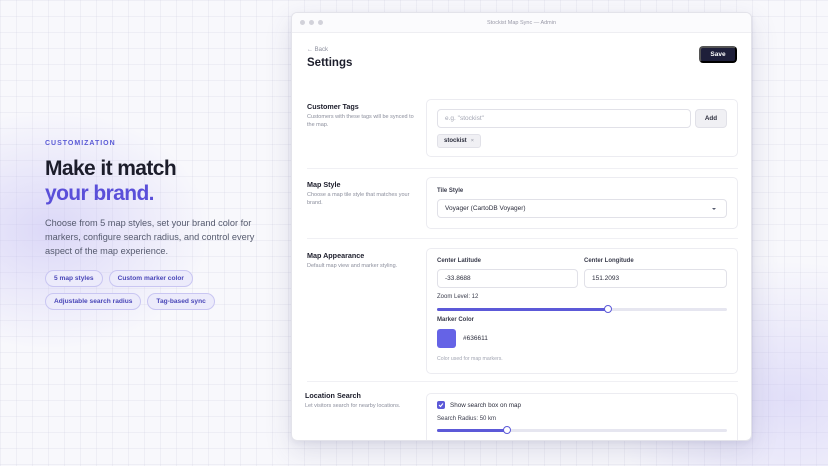 Image resolution: width=828 pixels, height=466 pixels. I want to click on check-icon, so click(441, 405).